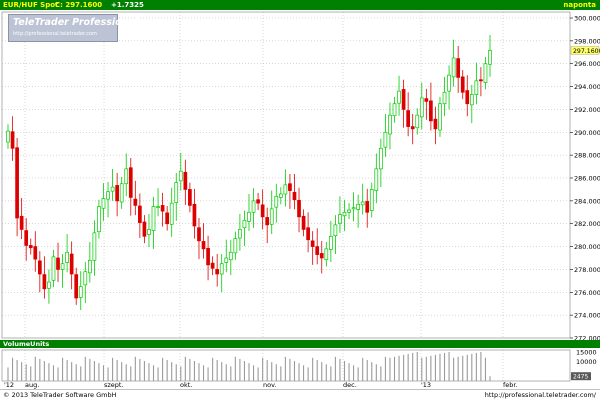 Image resolution: width=600 pixels, height=401 pixels. Describe the element at coordinates (587, 201) in the screenshot. I see `y-tick-label: 284.0000` at that location.